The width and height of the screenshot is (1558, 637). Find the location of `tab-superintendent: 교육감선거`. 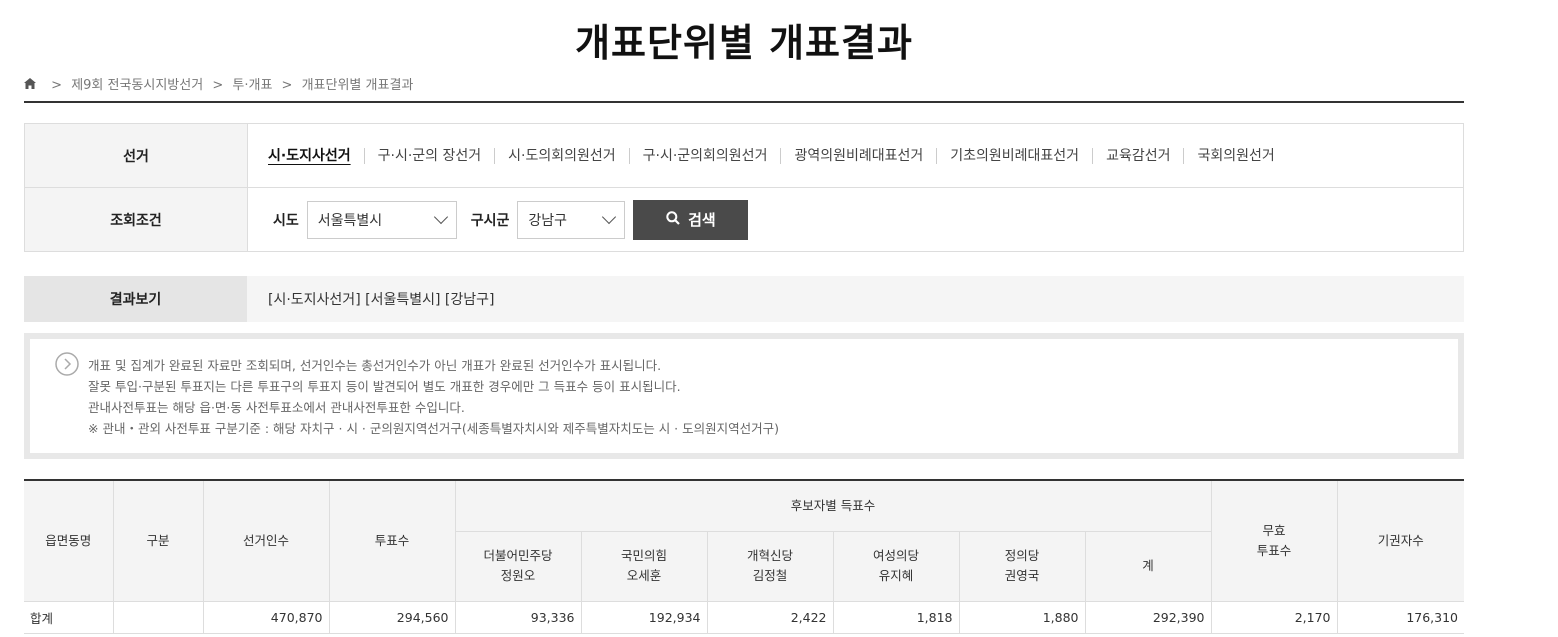

tab-superintendent: 교육감선거 is located at coordinates (1137, 155).